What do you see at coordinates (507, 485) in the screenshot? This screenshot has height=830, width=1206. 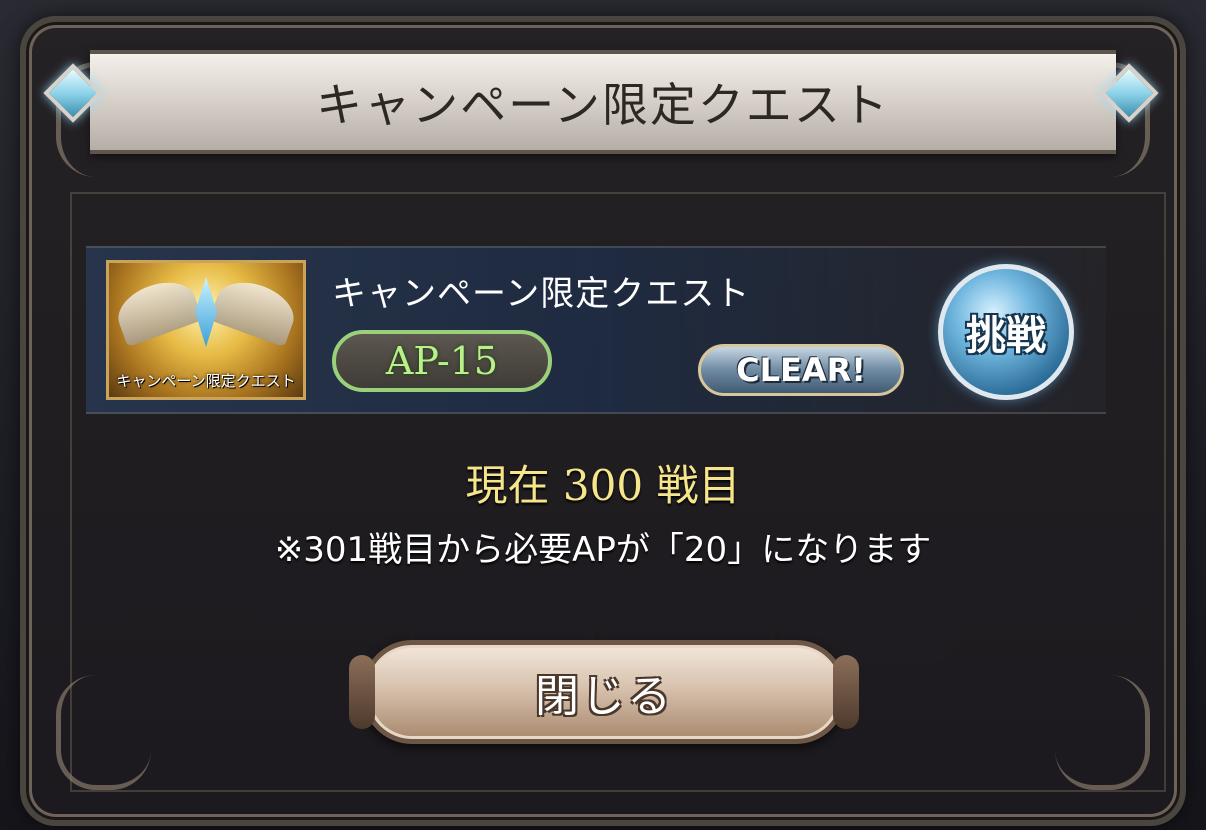 I see `battle-count-prefix: 現在` at bounding box center [507, 485].